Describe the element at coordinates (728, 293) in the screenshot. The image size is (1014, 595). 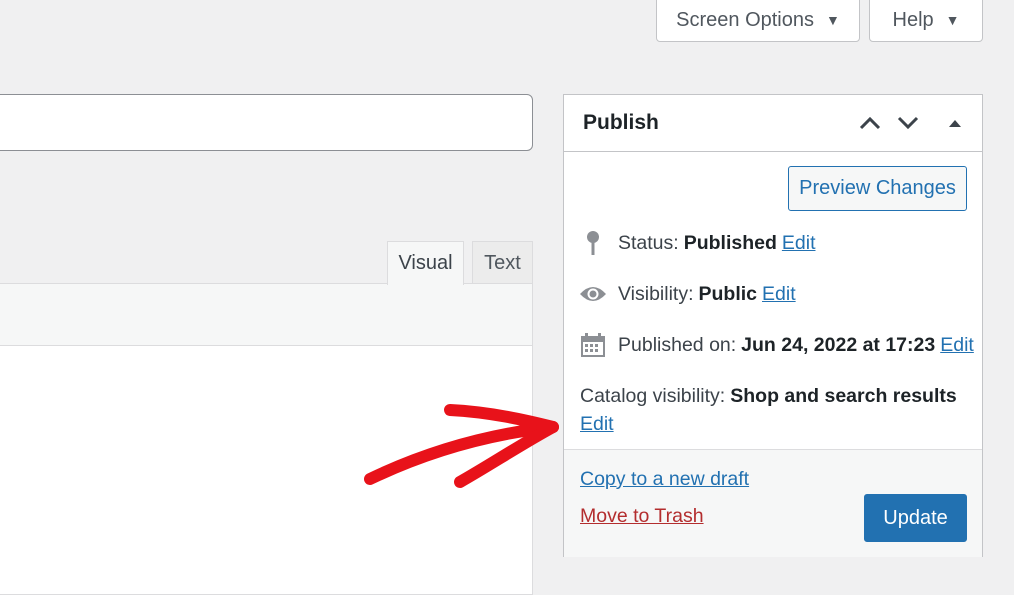
I see `visibility-value: Public` at that location.